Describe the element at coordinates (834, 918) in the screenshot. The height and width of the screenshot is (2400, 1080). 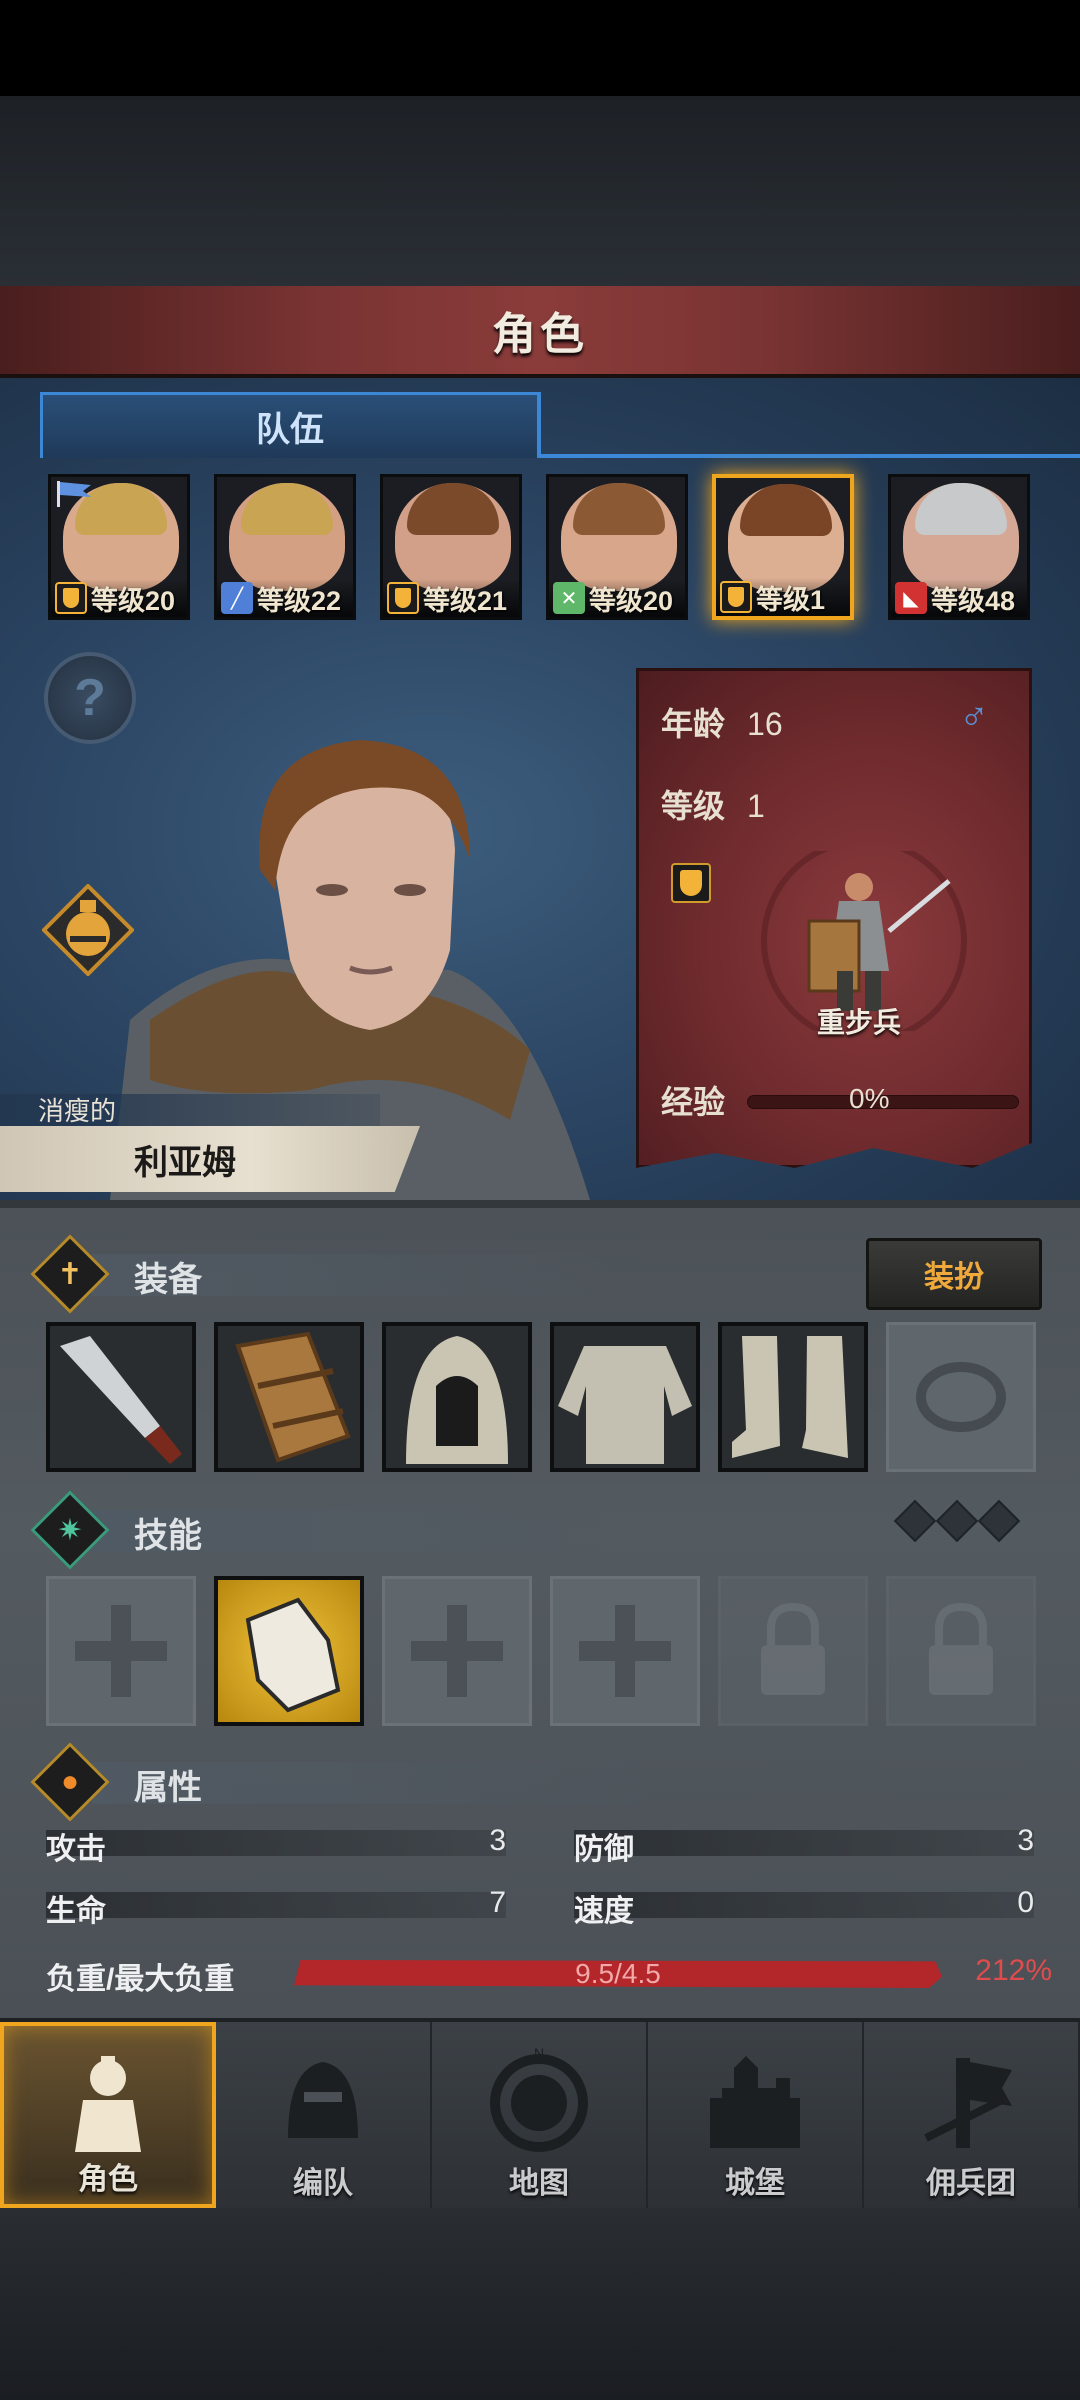
I see `character-info-card: 年龄 16 ♂ 等级 1 重步兵 经验 0%` at that location.